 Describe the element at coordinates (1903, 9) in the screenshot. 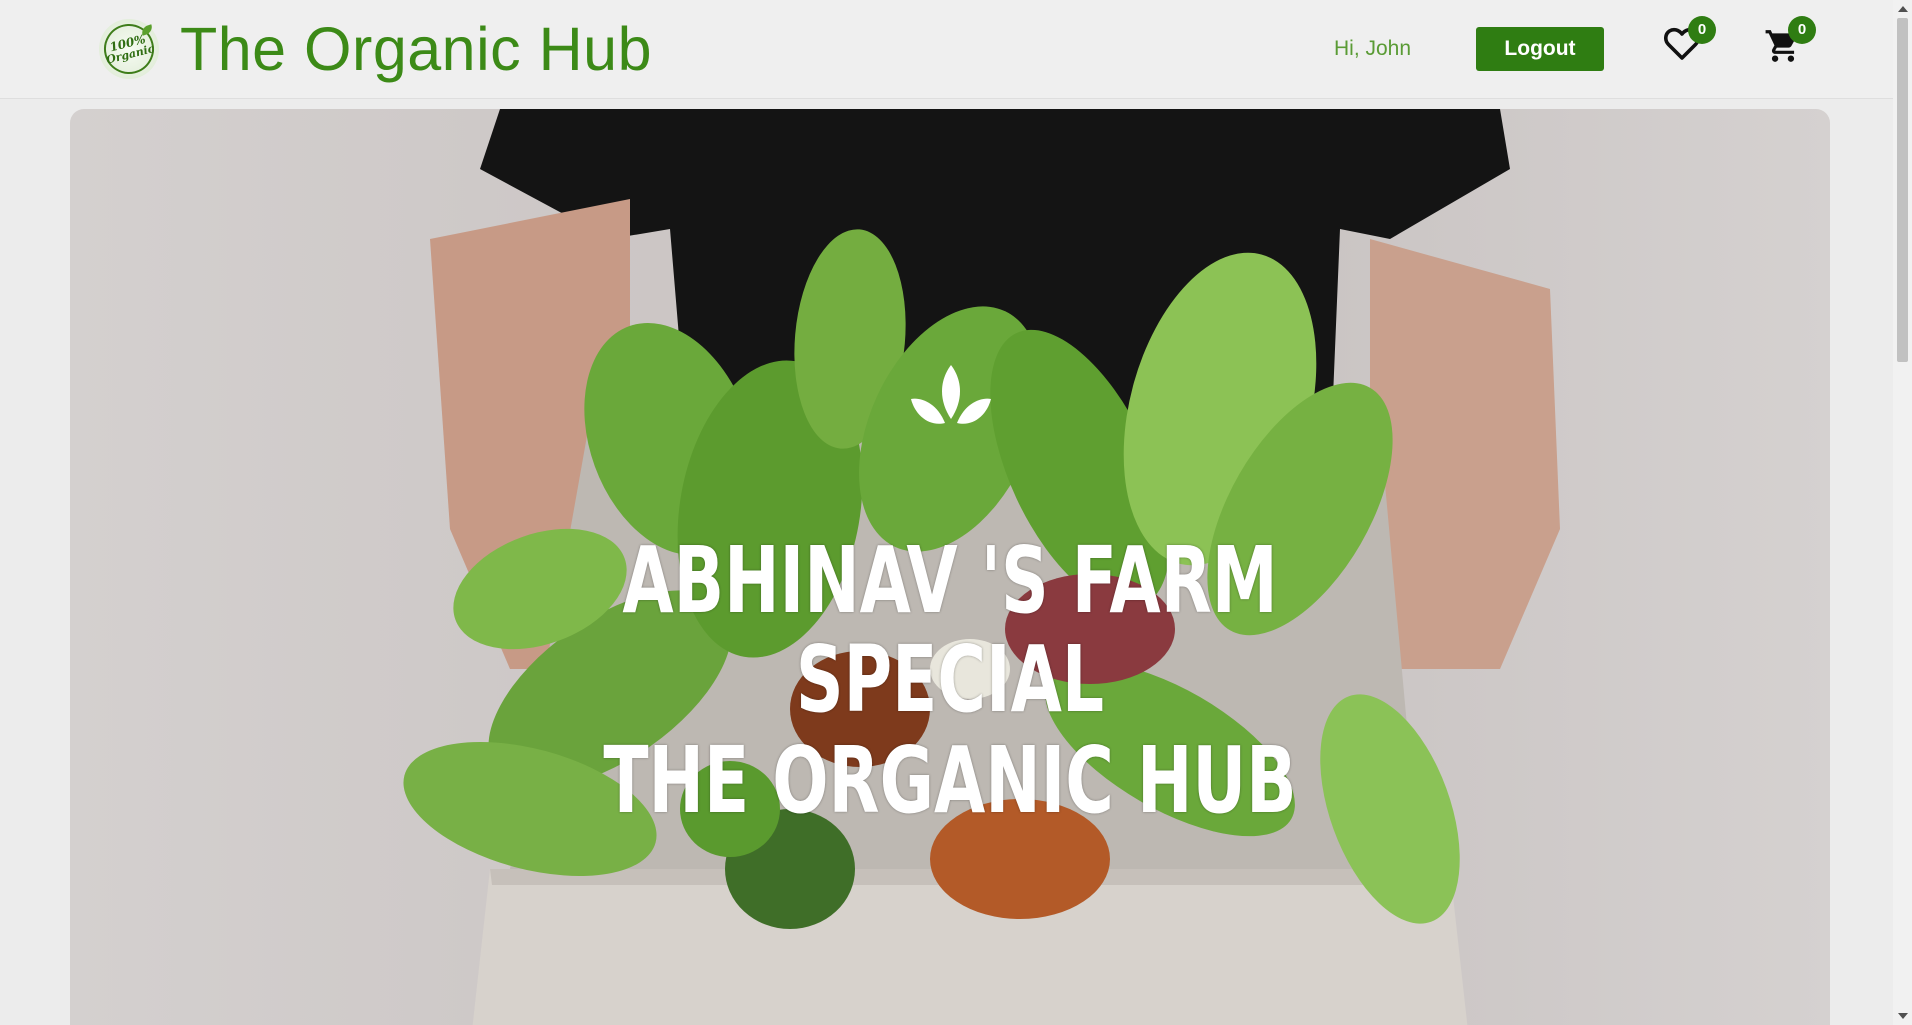

I see `scroll-up-arrow-icon` at that location.